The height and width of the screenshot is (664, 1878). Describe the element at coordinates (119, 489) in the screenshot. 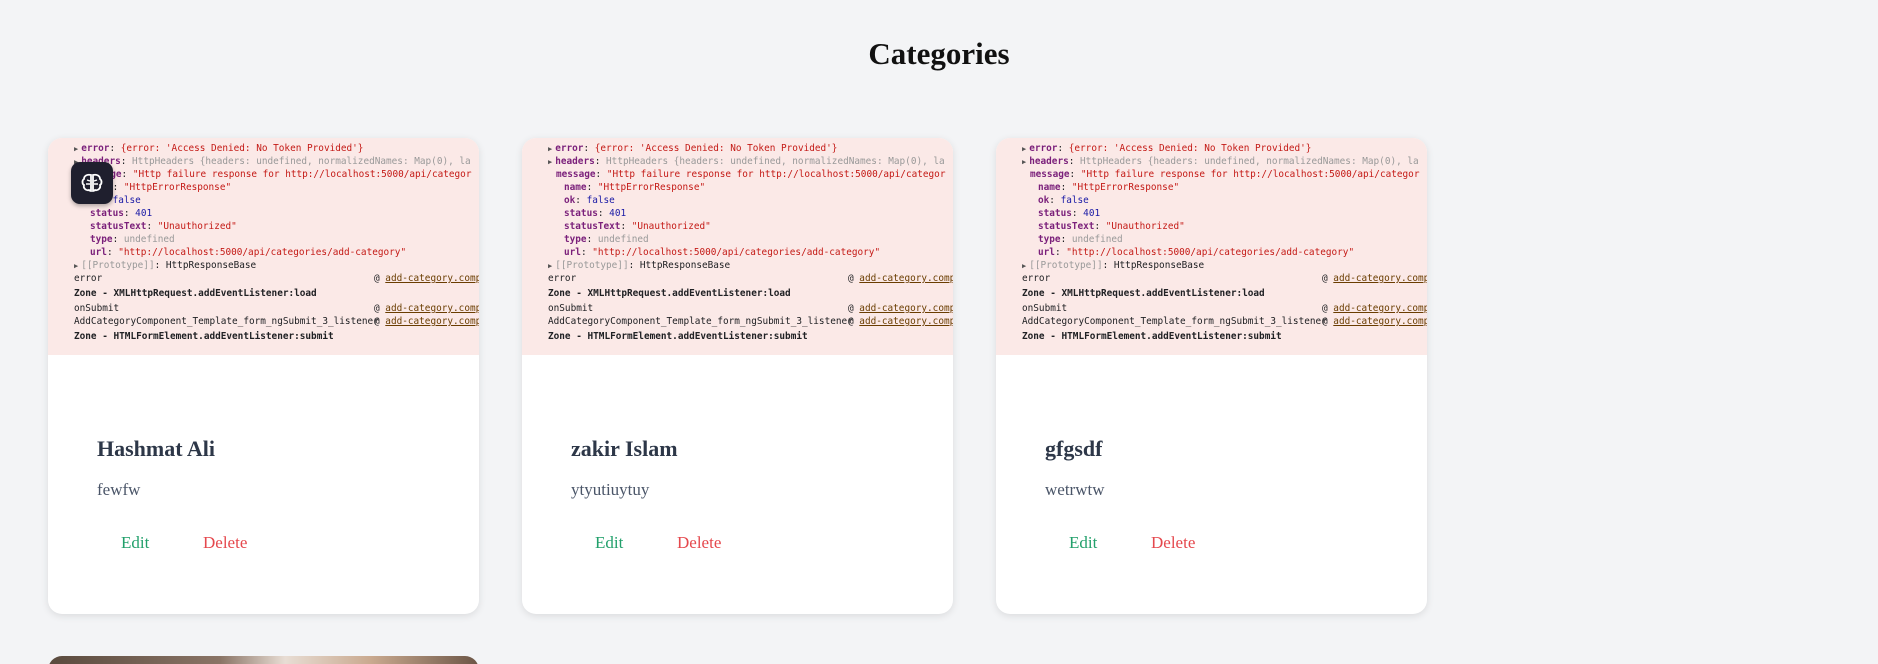

I see `category-description: fewfw` at that location.